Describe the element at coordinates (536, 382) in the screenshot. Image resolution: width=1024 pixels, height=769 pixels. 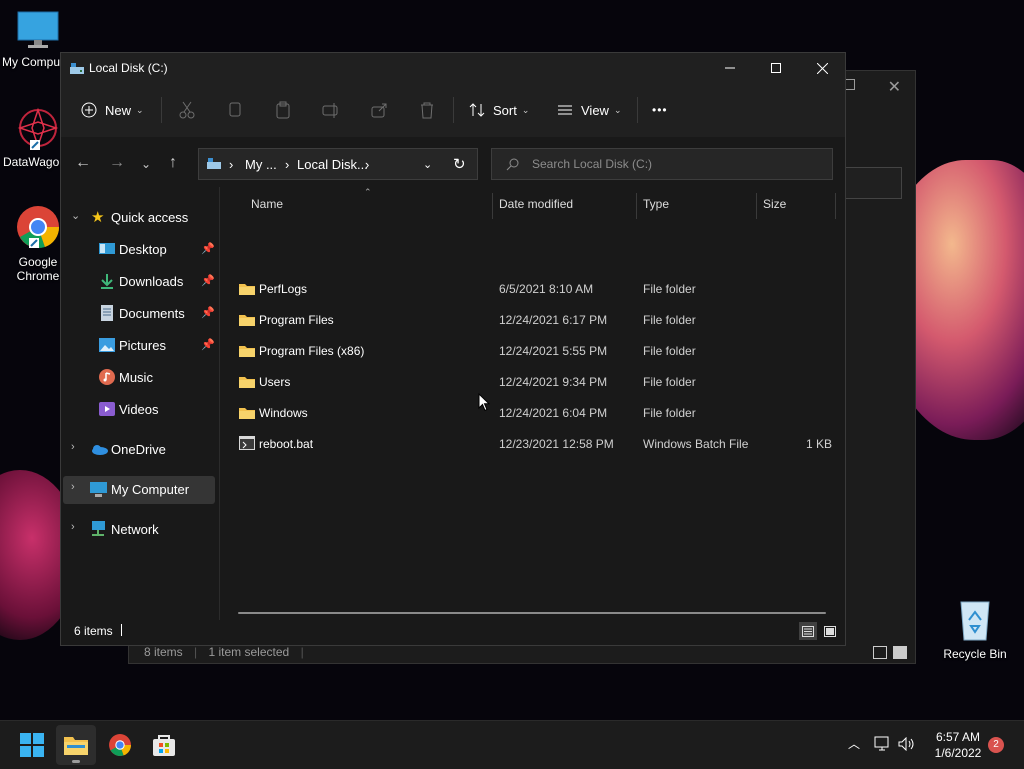
I see `file-row-users: Users 12/24/2021 9:34 PM File folder` at that location.